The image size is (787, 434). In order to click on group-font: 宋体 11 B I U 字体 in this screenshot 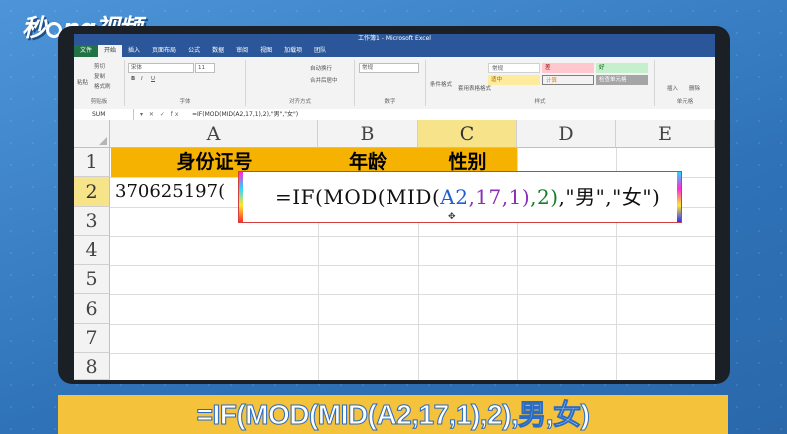, I will do `click(185, 83)`.